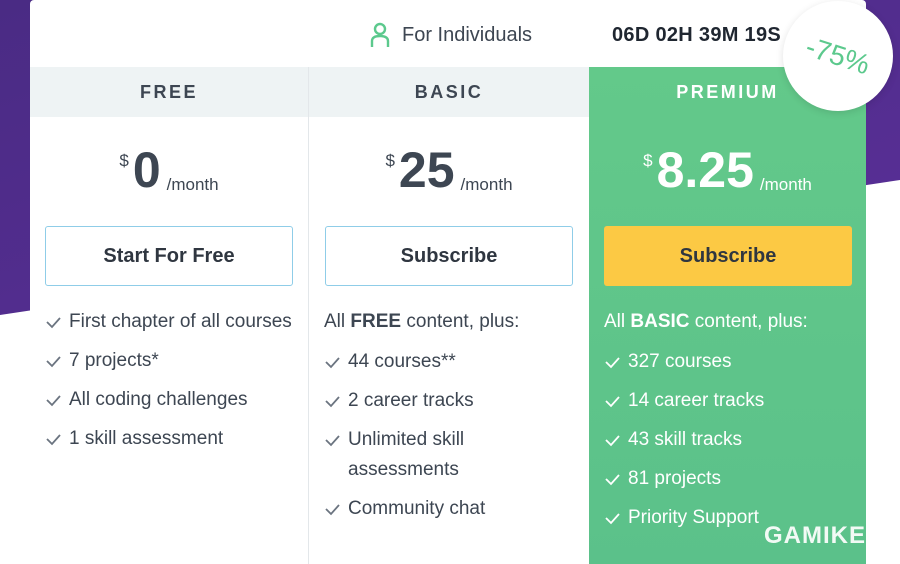 The image size is (900, 564). I want to click on plan-name: BASIC, so click(449, 92).